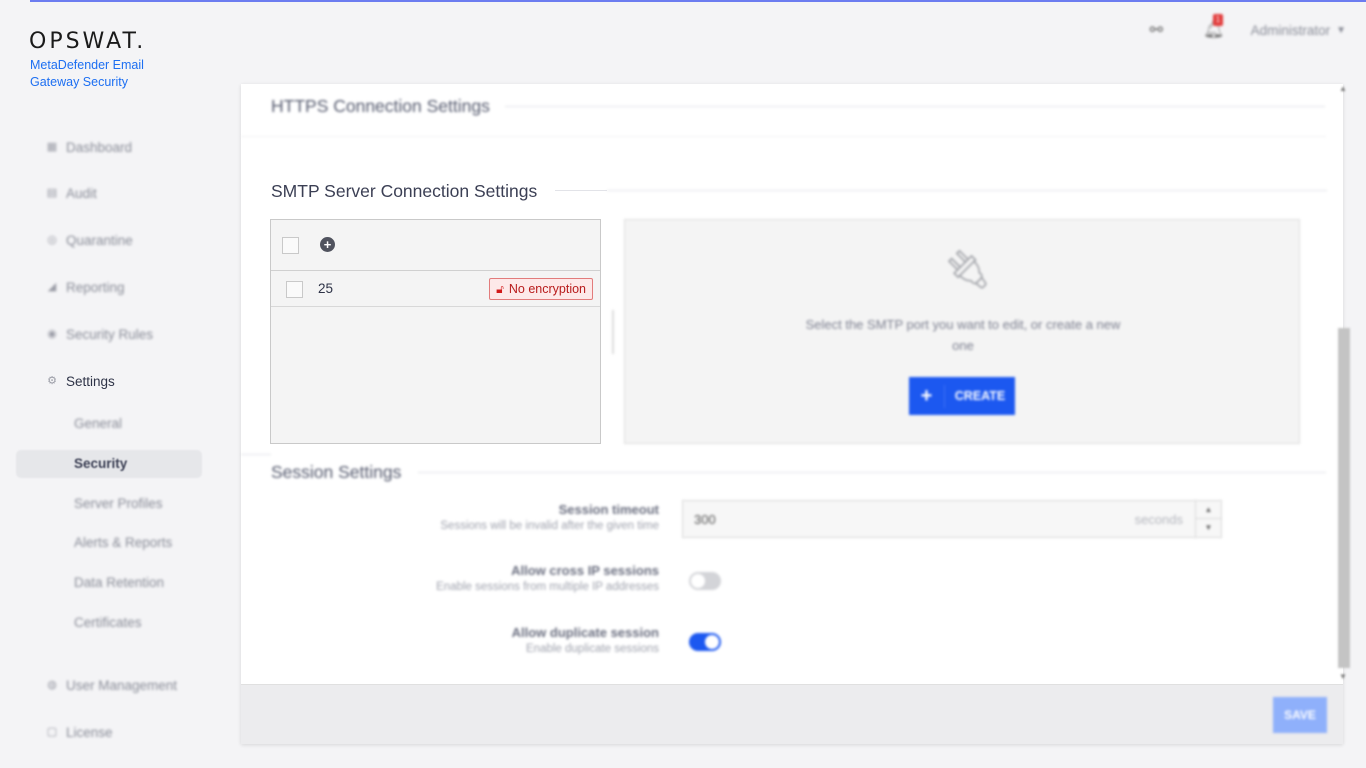  What do you see at coordinates (967, 270) in the screenshot?
I see `plug-icon: 🔌︎` at bounding box center [967, 270].